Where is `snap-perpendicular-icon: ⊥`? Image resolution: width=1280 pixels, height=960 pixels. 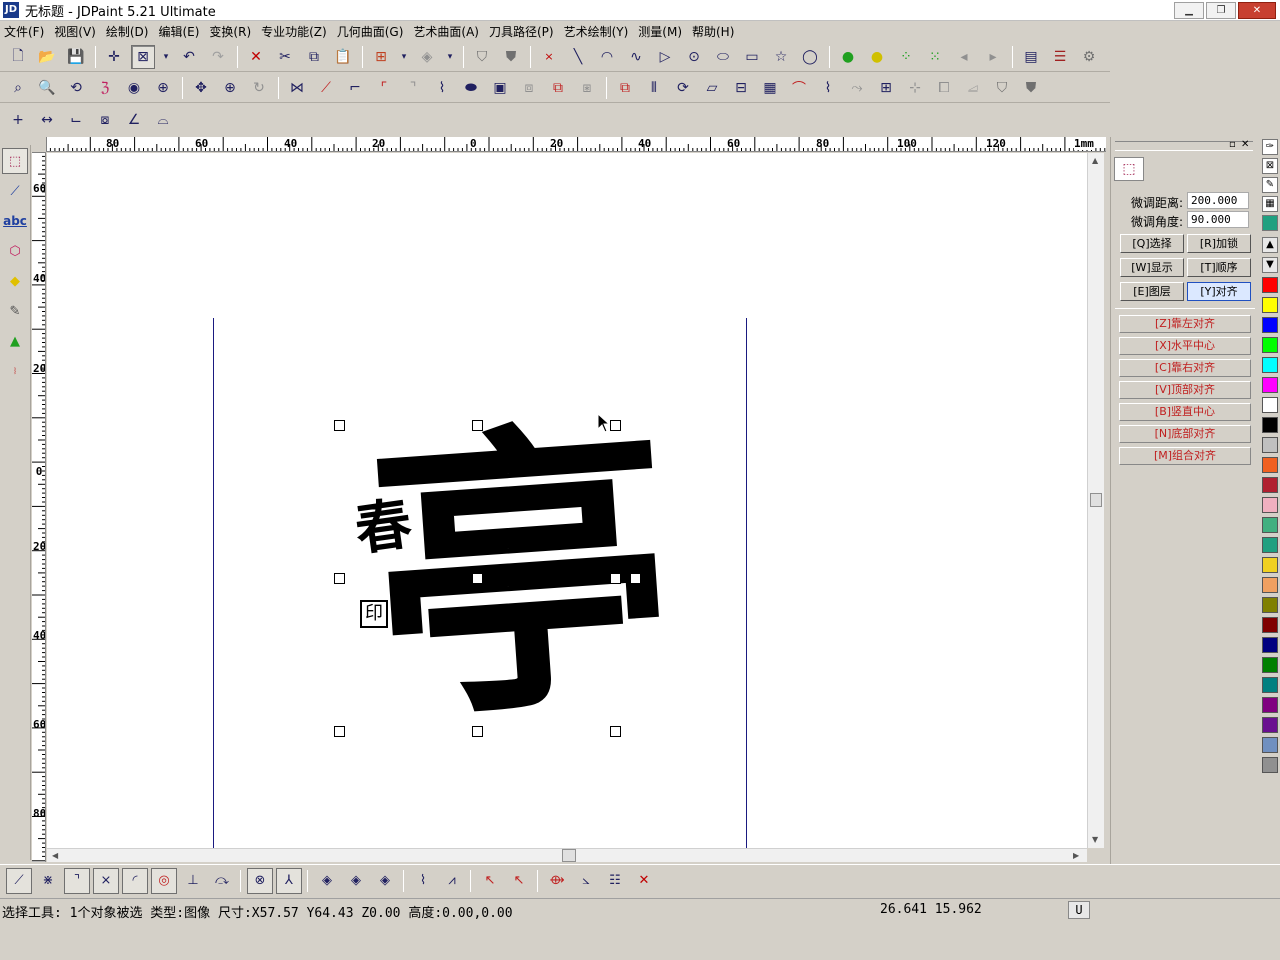 snap-perpendicular-icon: ⊥ is located at coordinates (193, 881).